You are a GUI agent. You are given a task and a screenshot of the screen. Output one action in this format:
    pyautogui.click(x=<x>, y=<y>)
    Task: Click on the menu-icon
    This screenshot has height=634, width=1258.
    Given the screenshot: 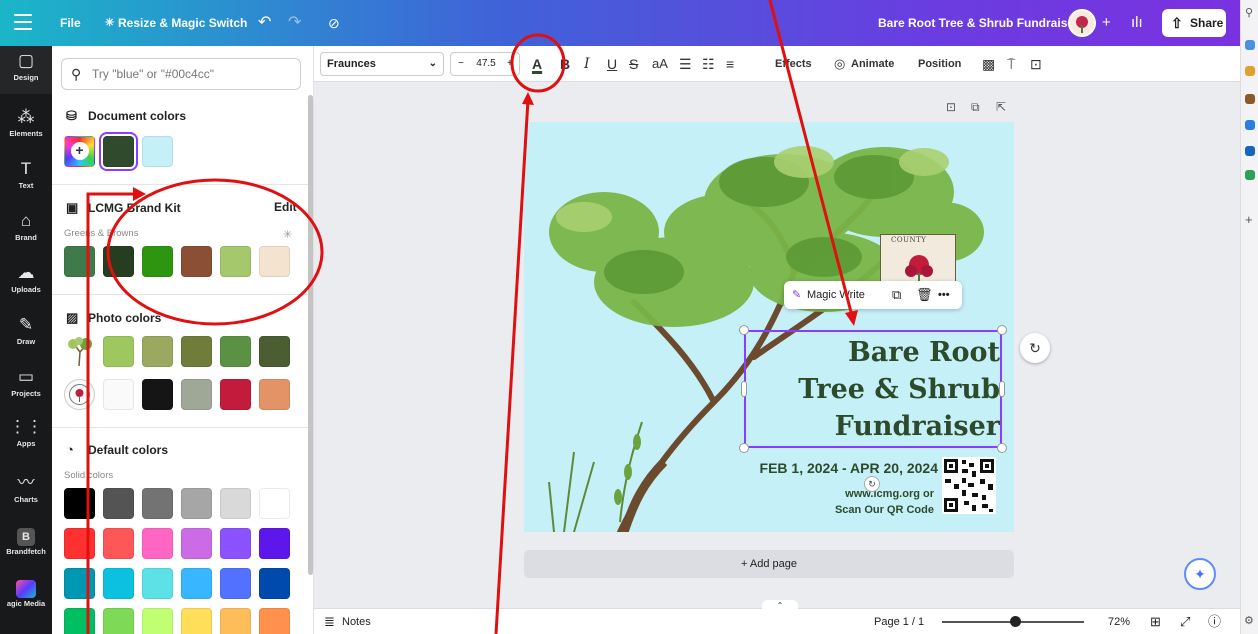 What is the action you would take?
    pyautogui.click(x=23, y=22)
    